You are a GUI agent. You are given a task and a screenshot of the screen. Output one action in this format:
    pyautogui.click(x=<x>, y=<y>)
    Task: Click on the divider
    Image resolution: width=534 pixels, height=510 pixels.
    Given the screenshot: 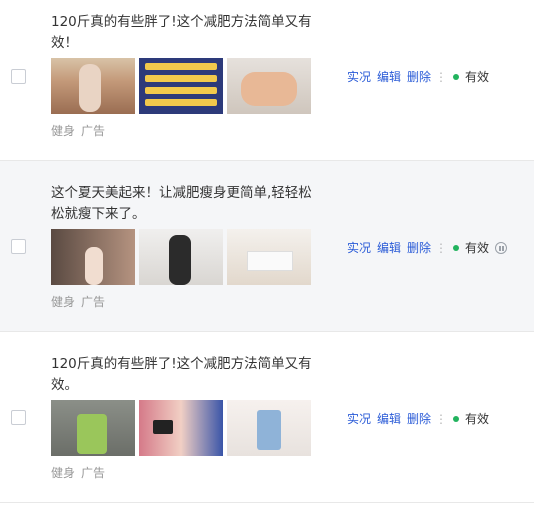 What is the action you would take?
    pyautogui.click(x=267, y=502)
    